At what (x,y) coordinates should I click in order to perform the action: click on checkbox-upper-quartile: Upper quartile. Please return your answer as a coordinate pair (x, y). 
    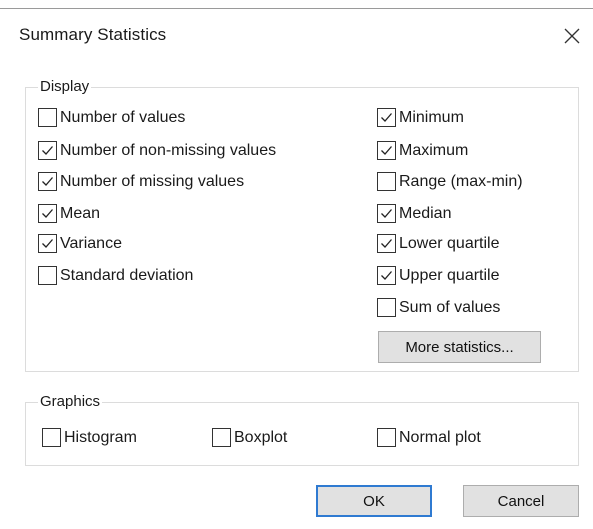
    Looking at the image, I should click on (438, 275).